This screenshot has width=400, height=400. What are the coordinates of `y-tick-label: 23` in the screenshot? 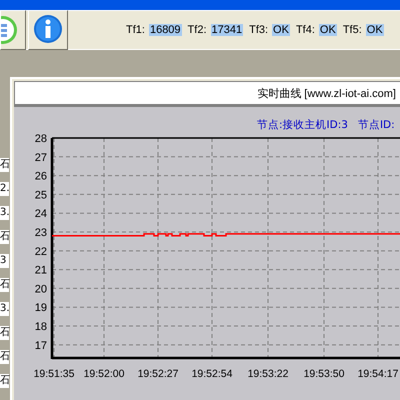 It's located at (40, 233).